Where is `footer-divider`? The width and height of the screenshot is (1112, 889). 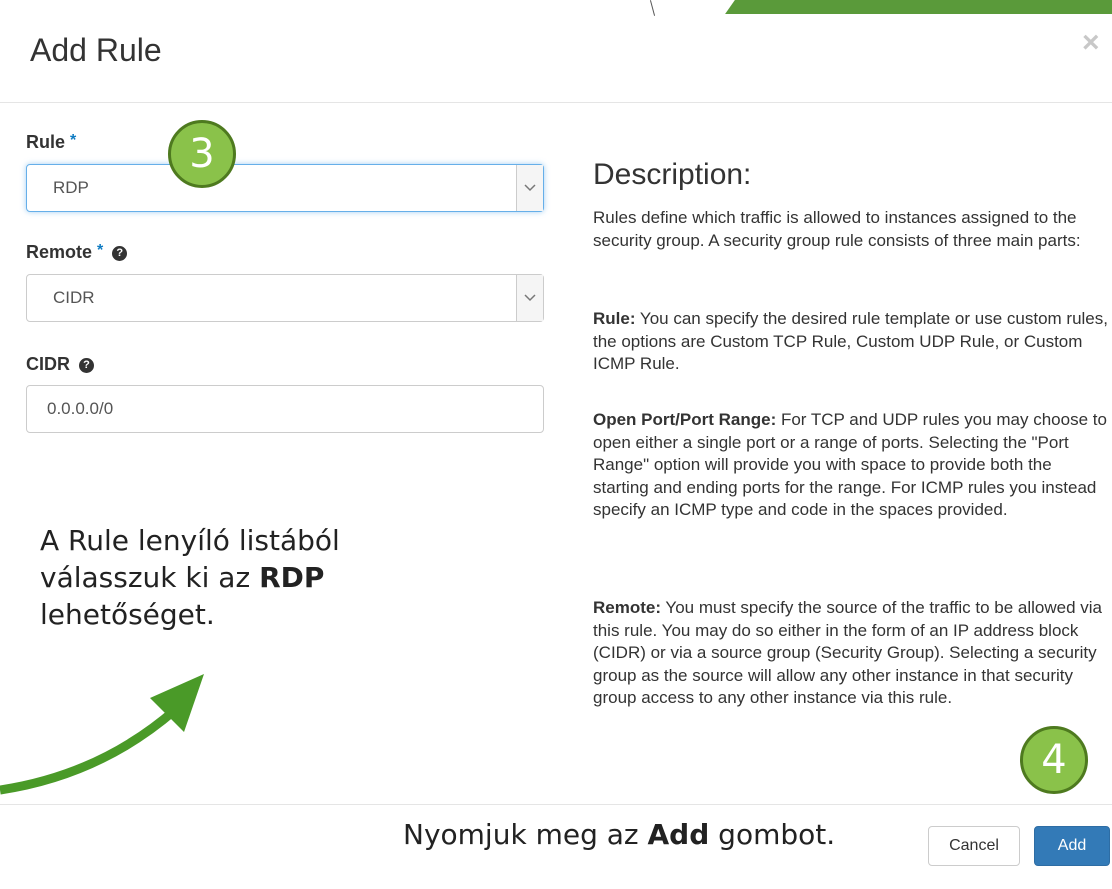 footer-divider is located at coordinates (556, 804).